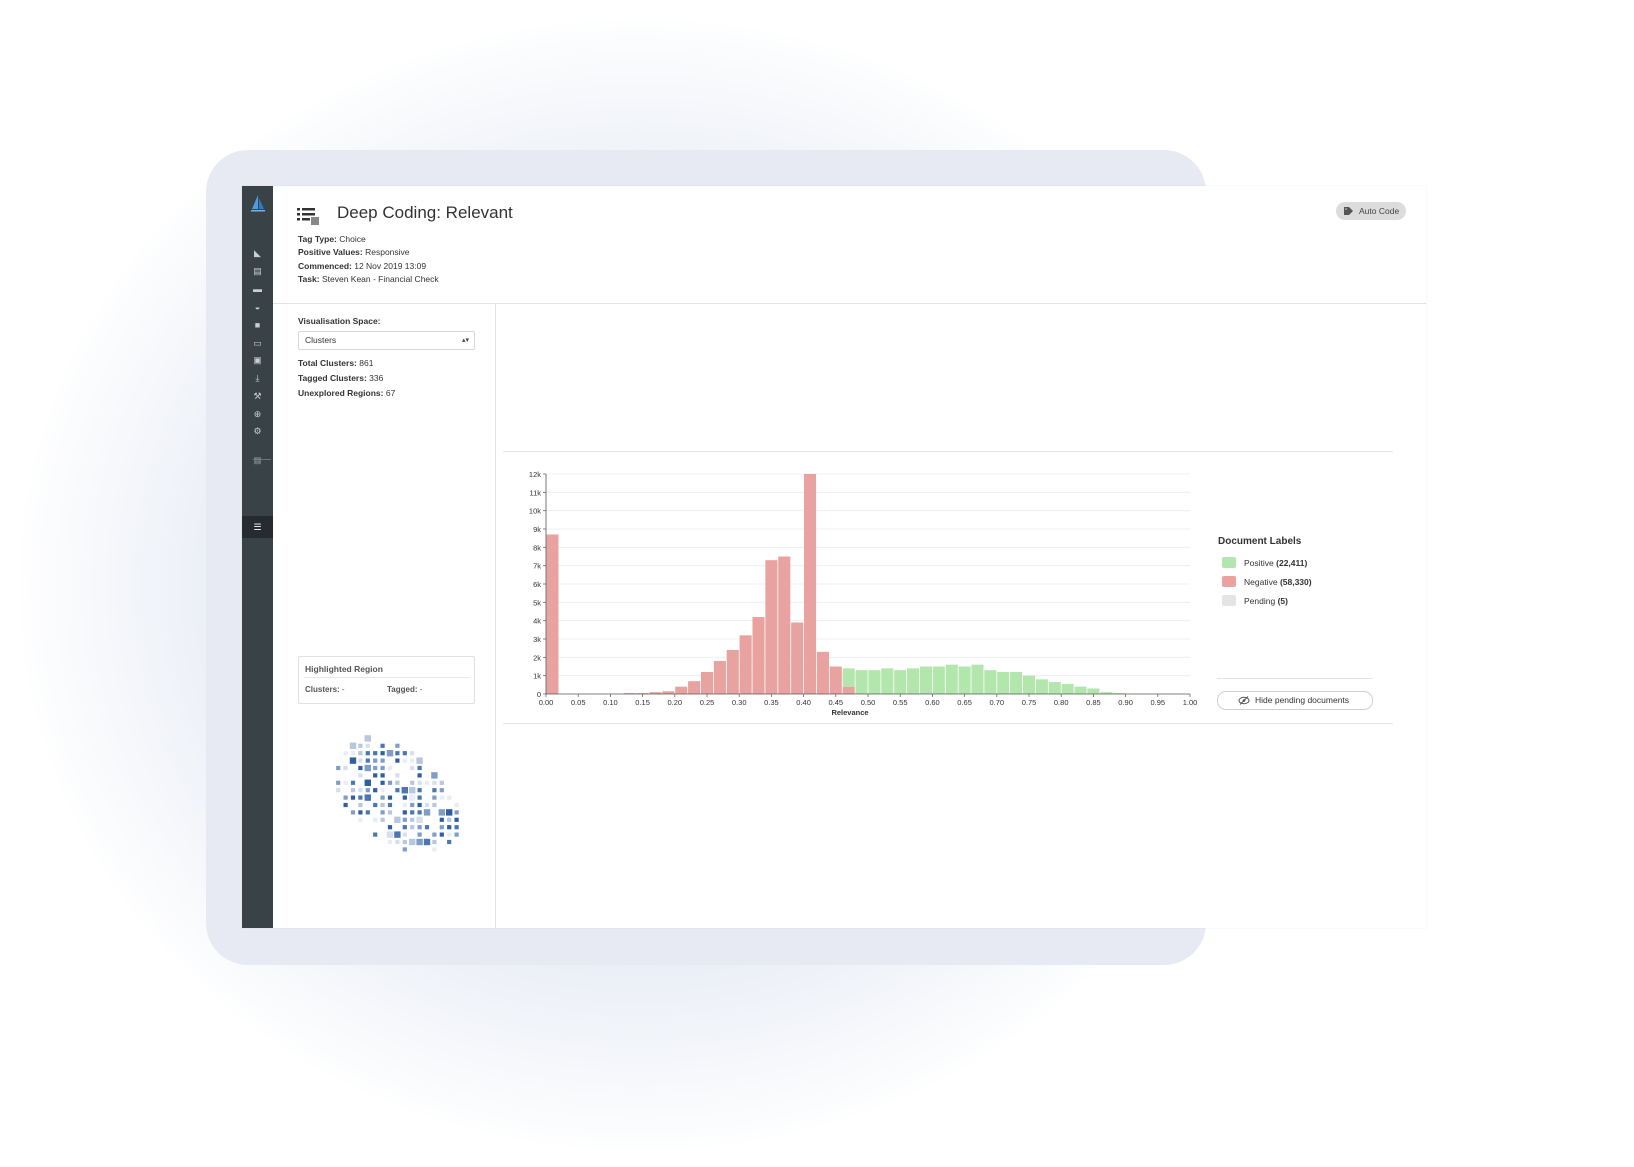 This screenshot has width=1634, height=1167. I want to click on task-list-icon: ☰, so click(257, 527).